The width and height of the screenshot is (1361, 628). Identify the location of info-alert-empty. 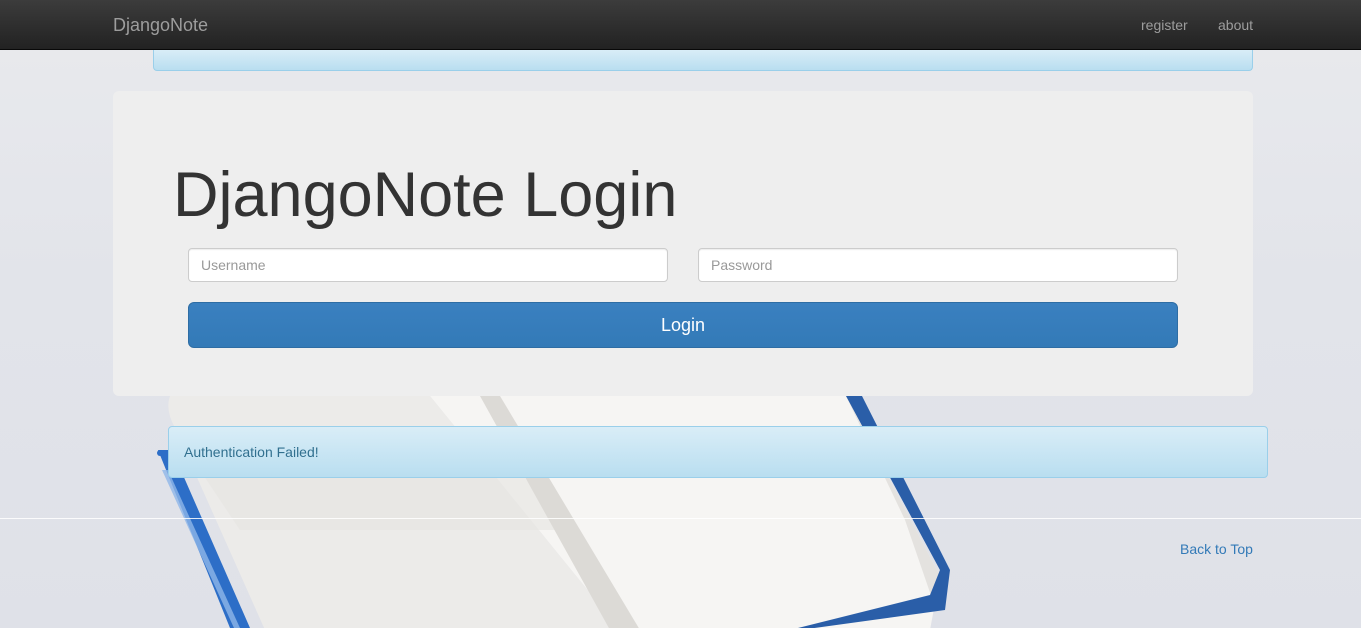
(703, 60).